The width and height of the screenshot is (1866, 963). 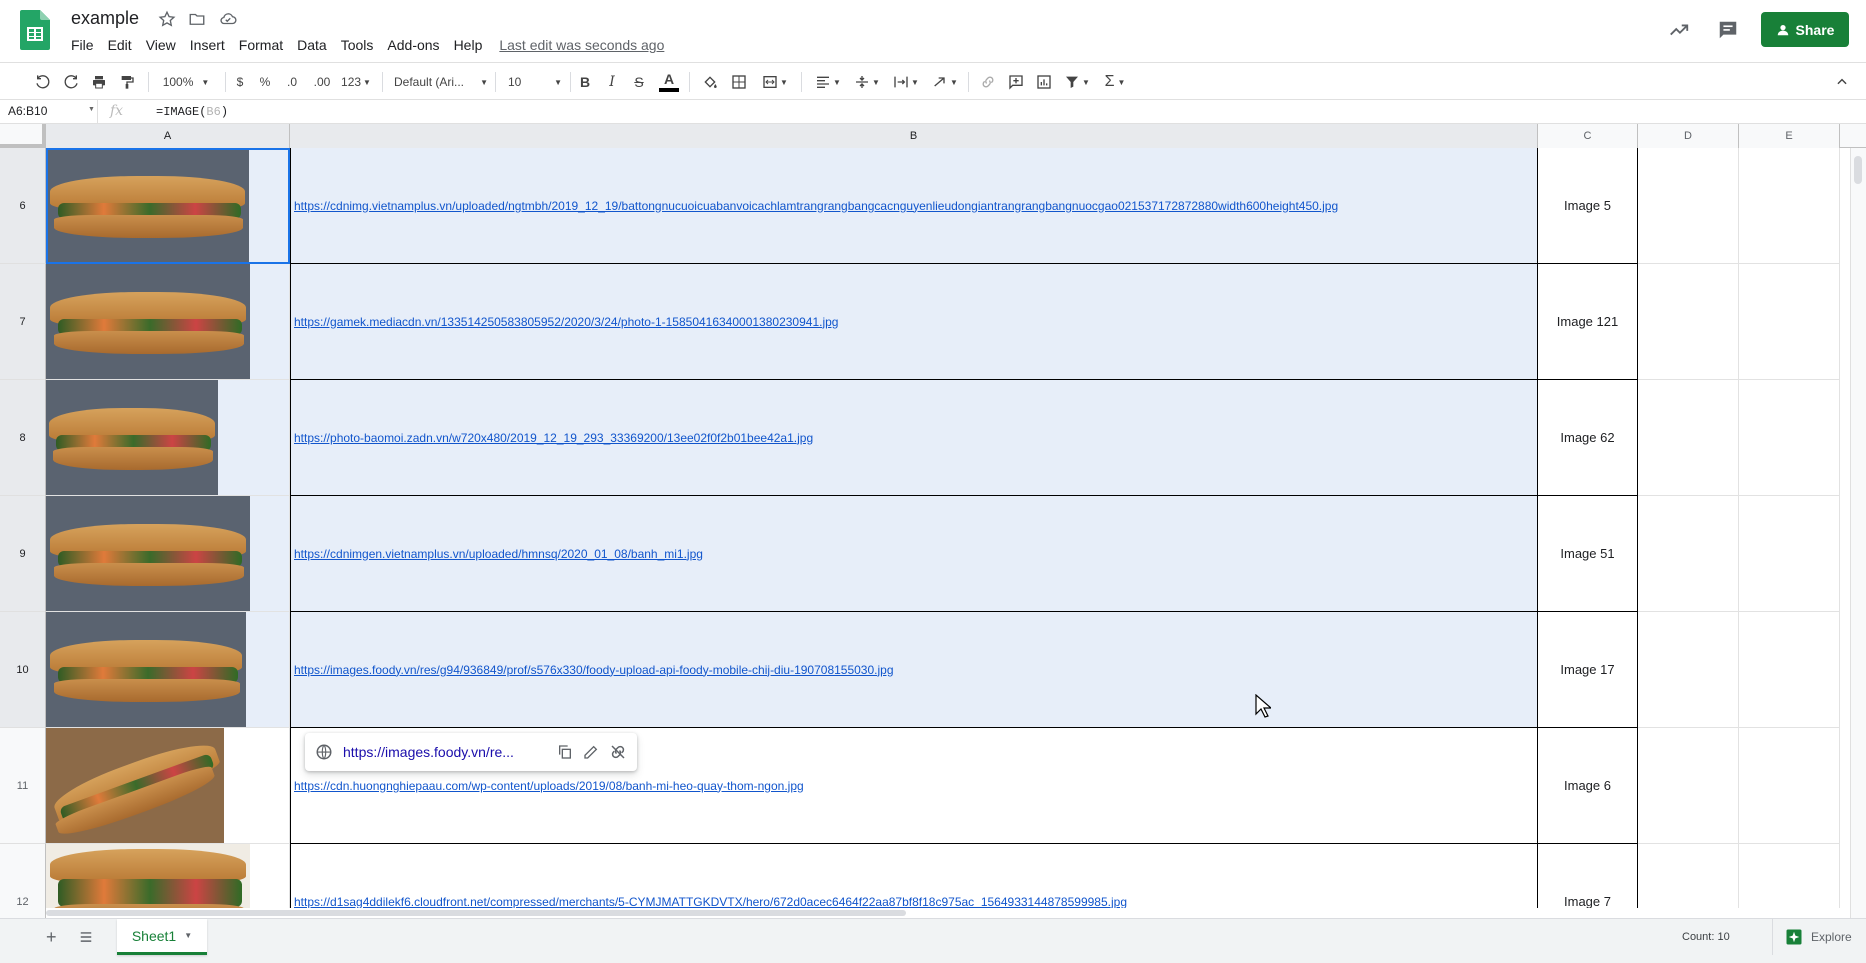 What do you see at coordinates (1688, 136) in the screenshot?
I see `column-header-d: D` at bounding box center [1688, 136].